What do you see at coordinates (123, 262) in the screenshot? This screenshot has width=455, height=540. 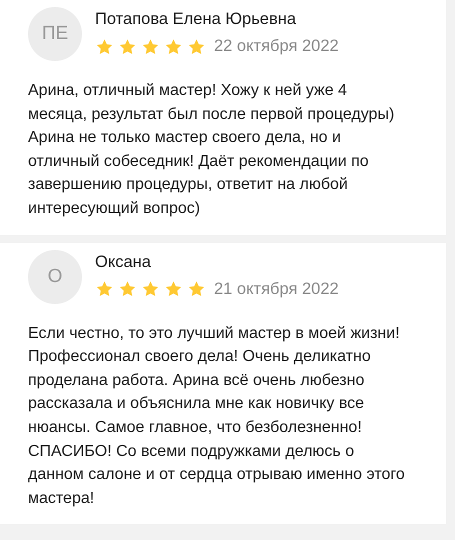 I see `author-name: Оксана` at bounding box center [123, 262].